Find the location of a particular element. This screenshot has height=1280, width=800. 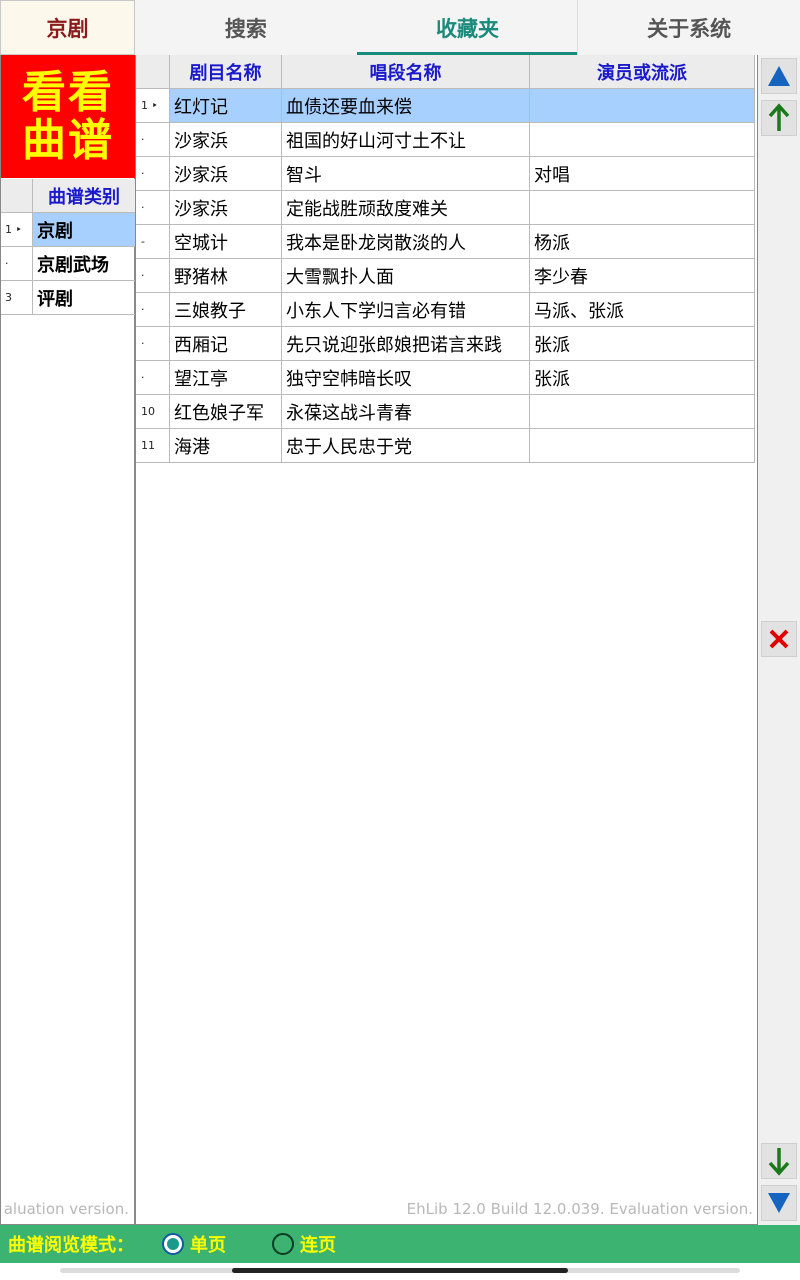

cell-actor: 对唱 is located at coordinates (642, 174).